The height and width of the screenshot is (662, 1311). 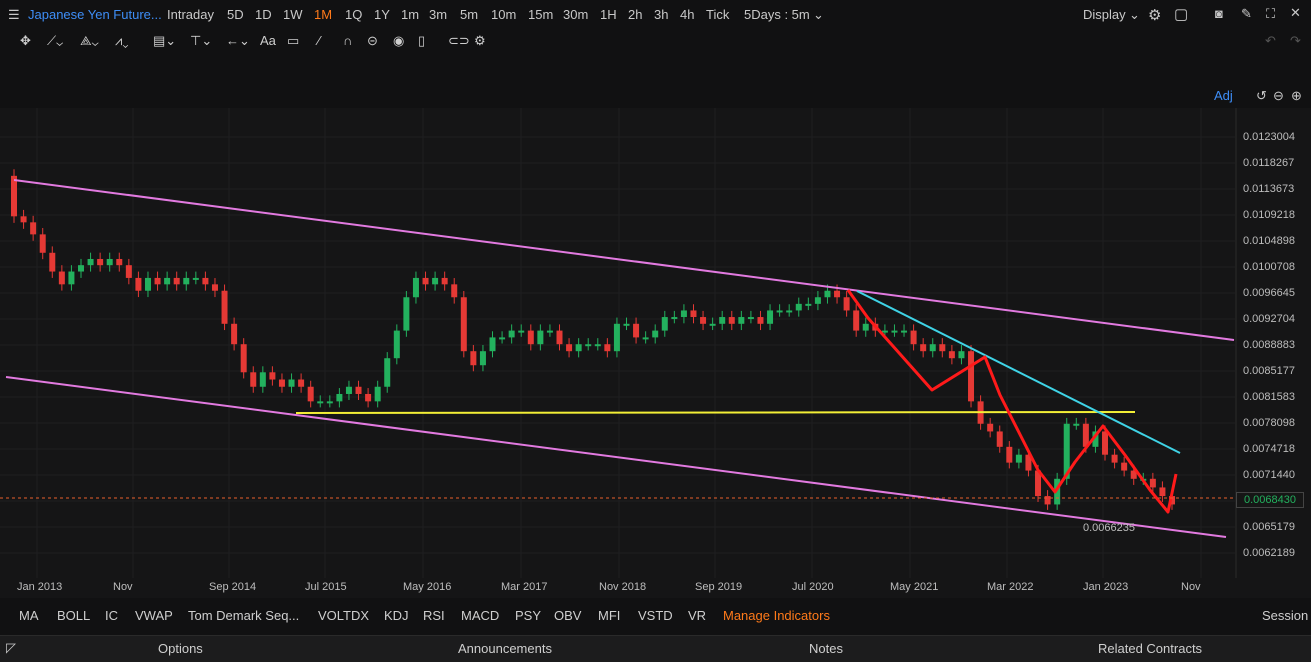 I want to click on layout-icon: ▢, so click(x=1181, y=14).